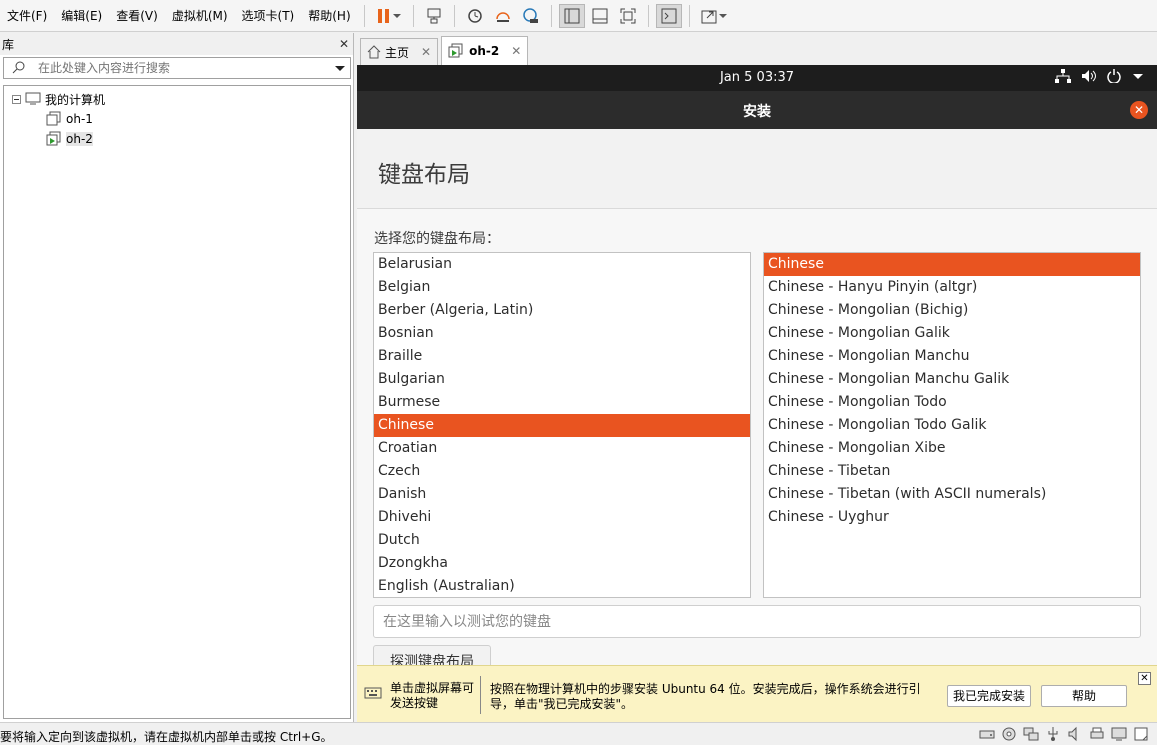 This screenshot has width=1157, height=745. Describe the element at coordinates (434, 16) in the screenshot. I see `send-ctrl-alt-del-button` at that location.